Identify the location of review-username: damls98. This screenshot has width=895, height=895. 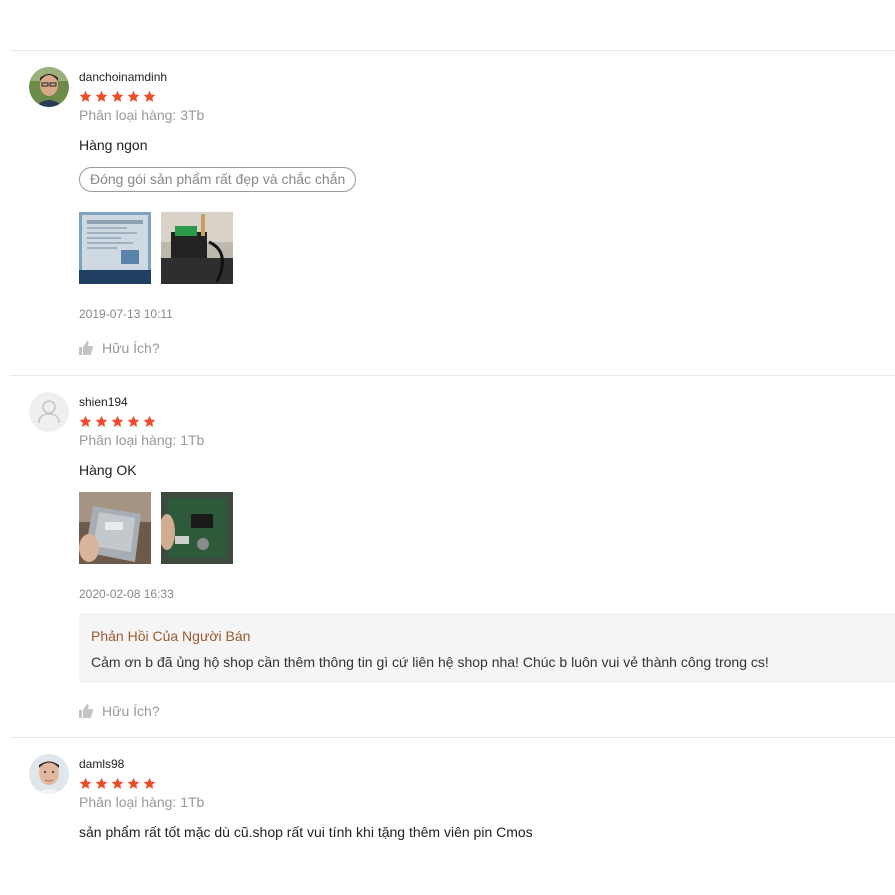
(101, 764).